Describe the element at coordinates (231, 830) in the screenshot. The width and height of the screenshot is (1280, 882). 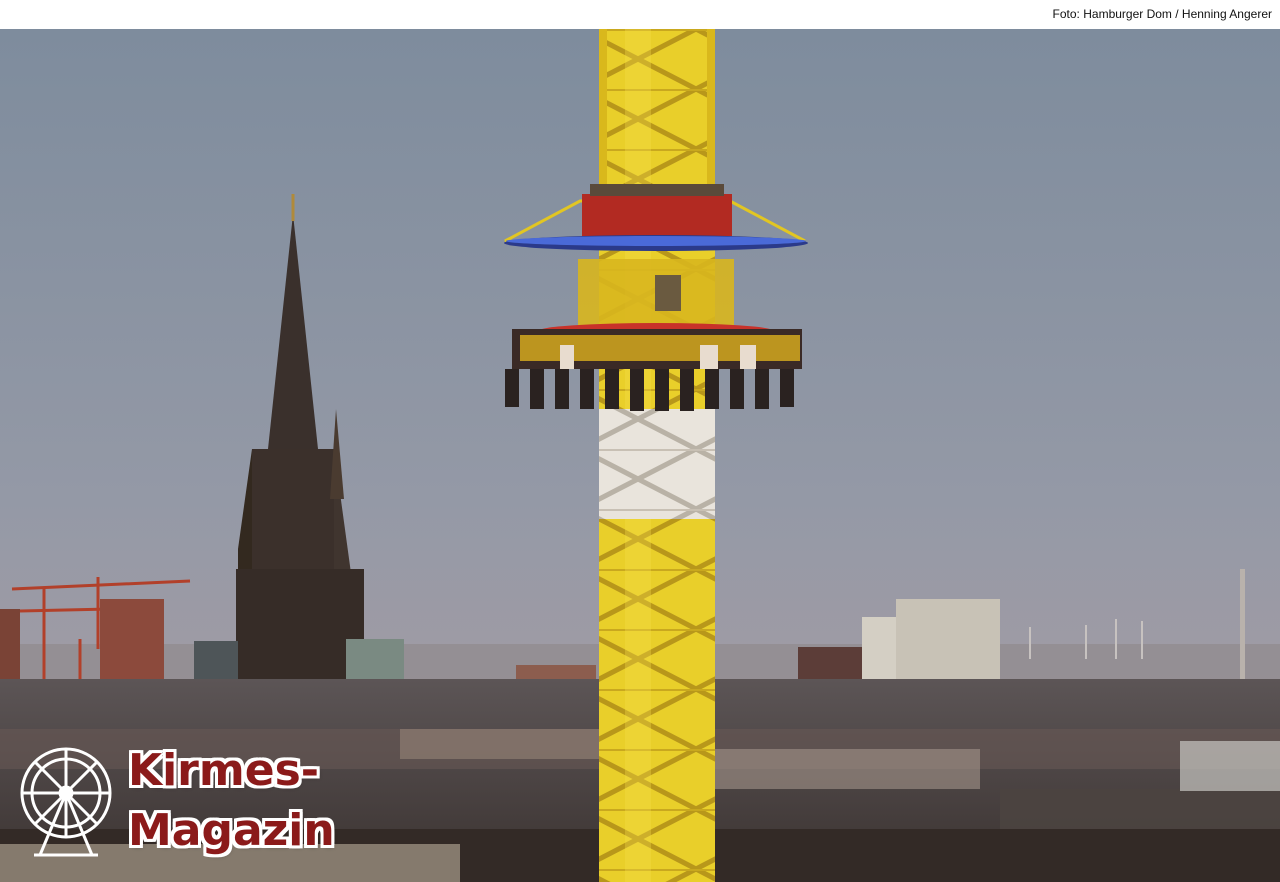
I see `logo-text-line2: Magazin` at that location.